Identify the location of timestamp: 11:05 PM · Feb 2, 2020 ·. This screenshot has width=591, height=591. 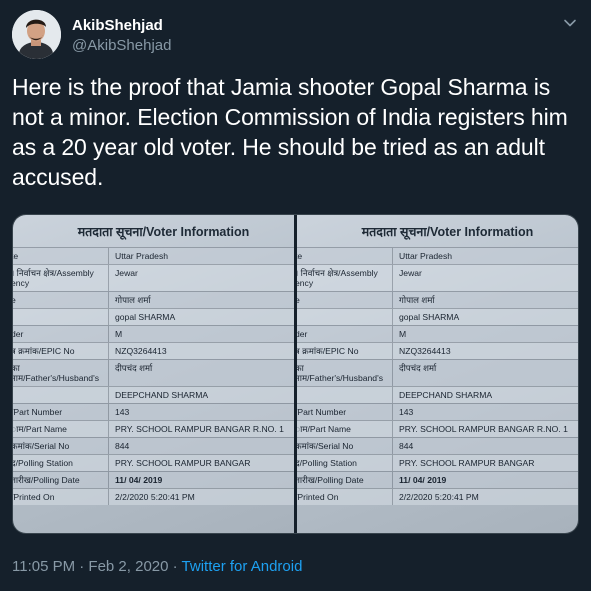
(97, 566).